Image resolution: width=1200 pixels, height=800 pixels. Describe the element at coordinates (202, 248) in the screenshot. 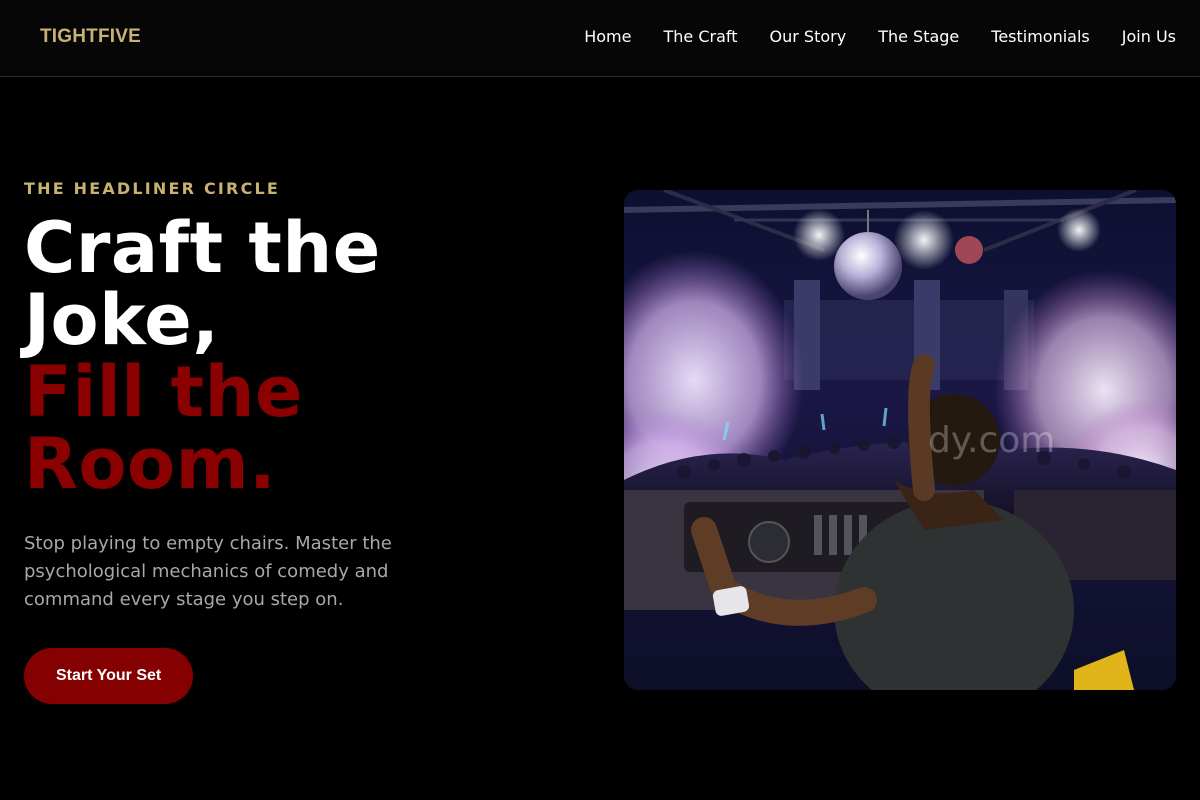

I see `headline-line-1: Craft the` at that location.